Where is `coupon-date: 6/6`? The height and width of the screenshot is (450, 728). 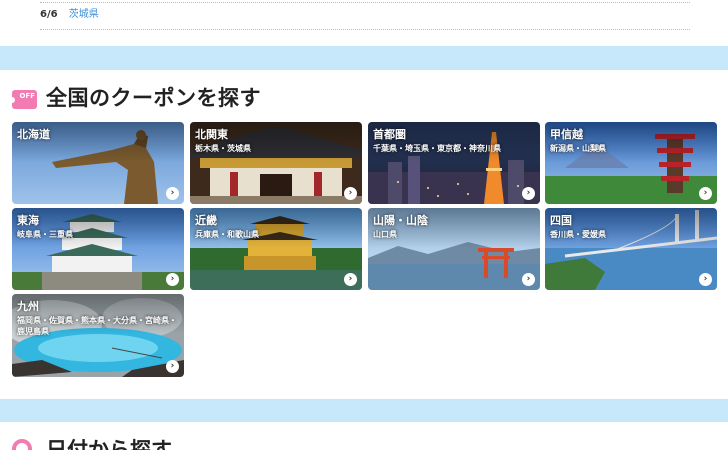
coupon-date: 6/6 is located at coordinates (49, 14).